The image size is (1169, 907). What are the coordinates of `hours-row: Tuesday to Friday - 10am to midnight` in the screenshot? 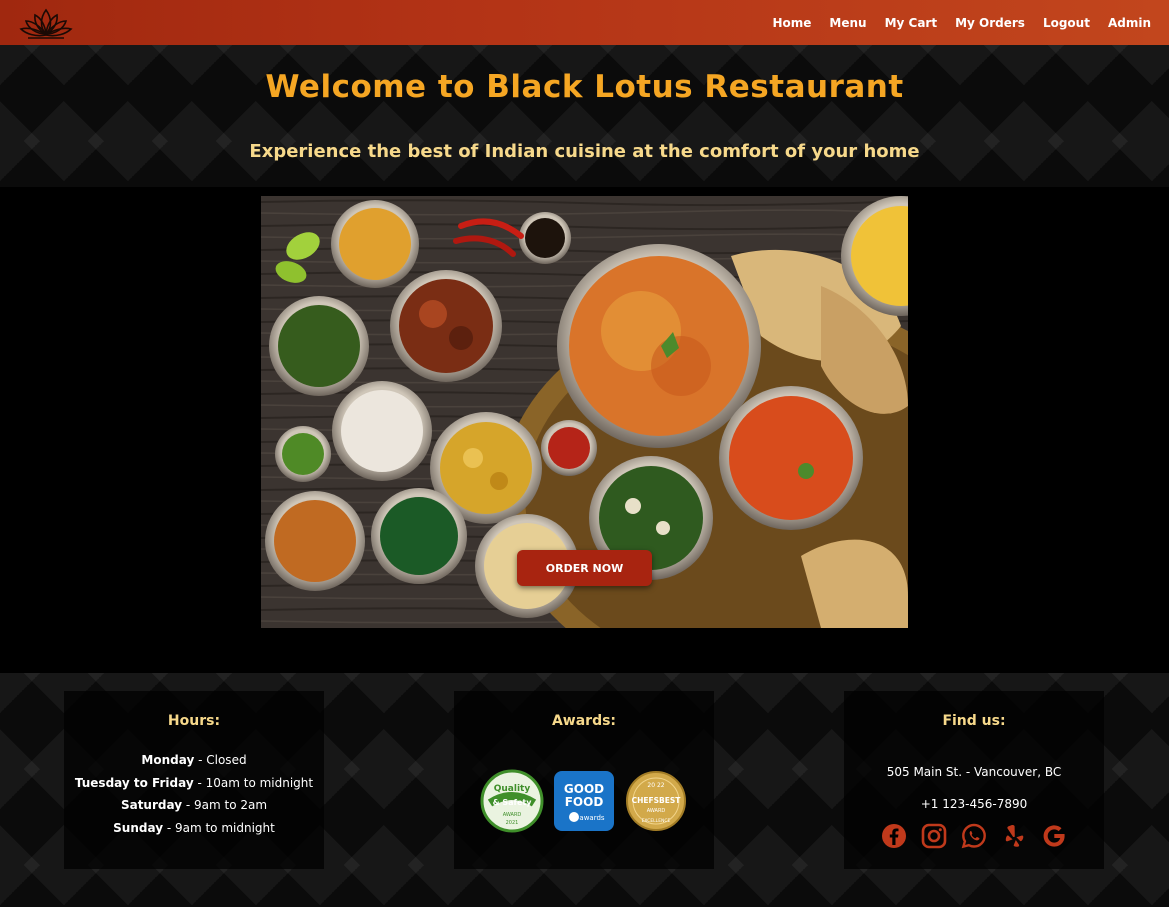 It's located at (194, 783).